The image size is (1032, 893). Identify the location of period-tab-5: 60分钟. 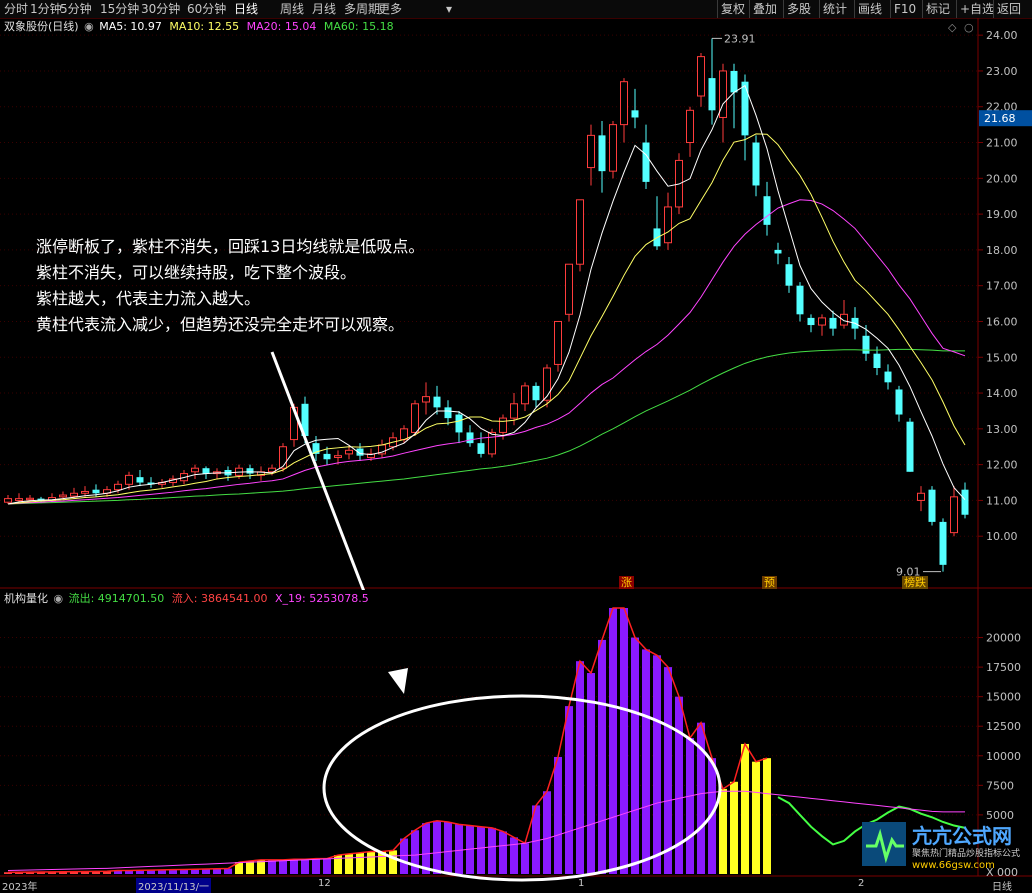
(206, 9).